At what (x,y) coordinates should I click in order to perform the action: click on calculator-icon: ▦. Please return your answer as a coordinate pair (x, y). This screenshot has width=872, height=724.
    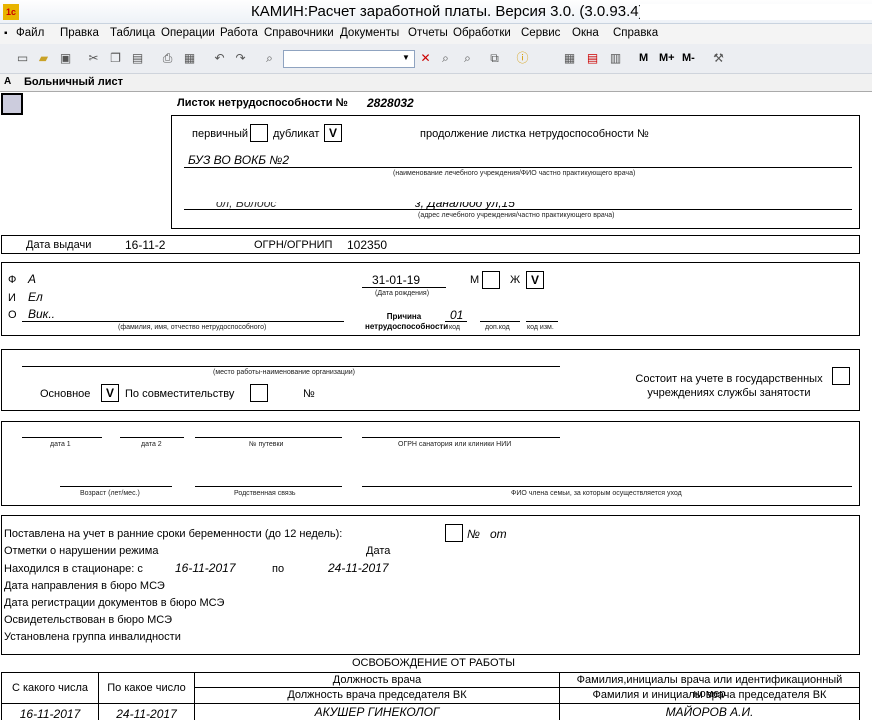
    Looking at the image, I should click on (569, 58).